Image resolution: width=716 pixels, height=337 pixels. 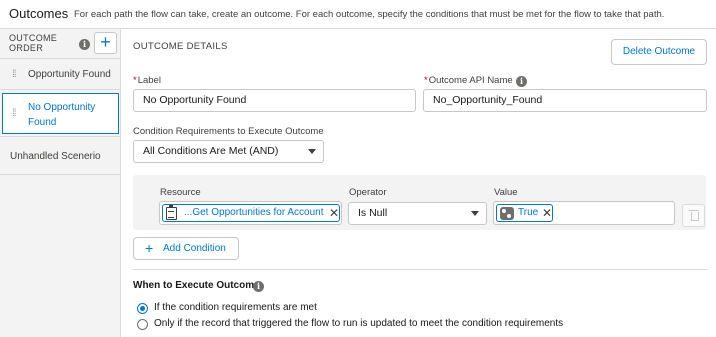 What do you see at coordinates (180, 46) in the screenshot?
I see `section-title: OUTCOME DETAILS` at bounding box center [180, 46].